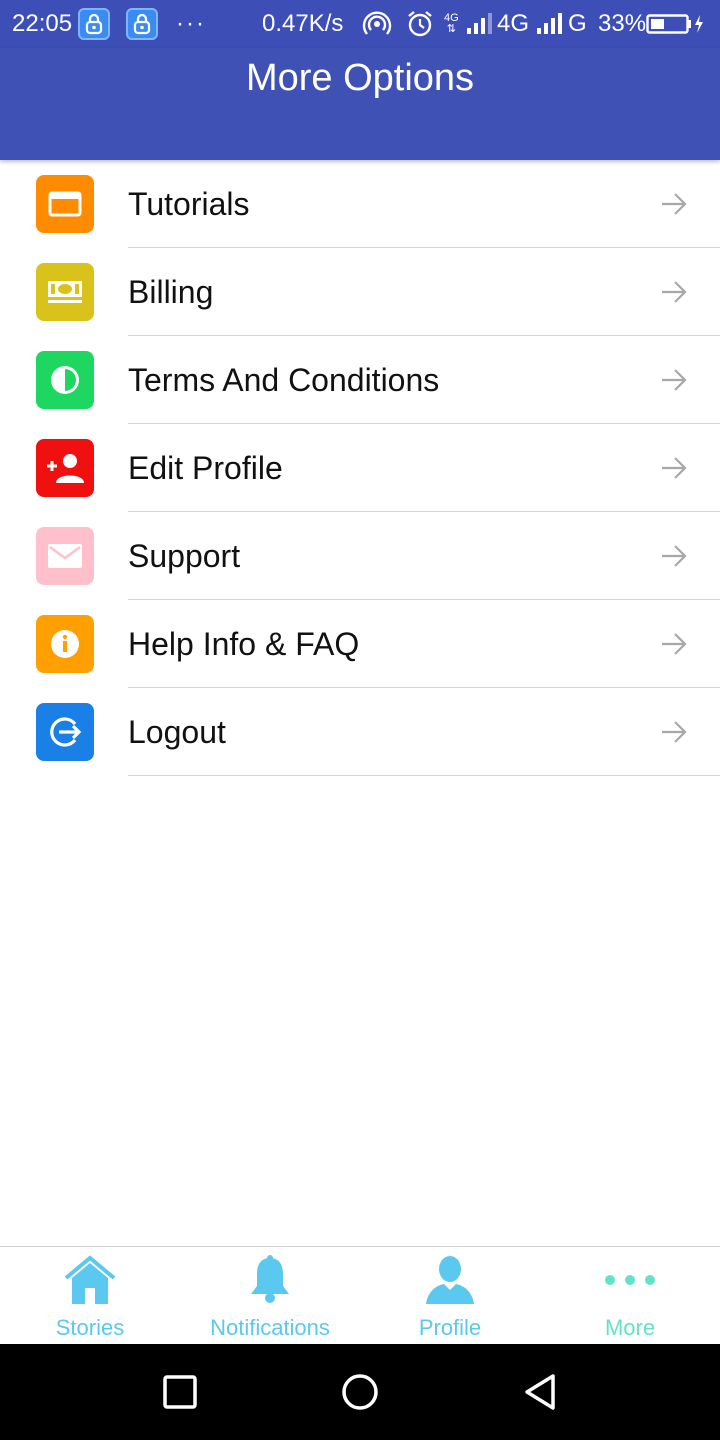 The width and height of the screenshot is (720, 1440). What do you see at coordinates (65, 204) in the screenshot?
I see `tutorials-window-icon` at bounding box center [65, 204].